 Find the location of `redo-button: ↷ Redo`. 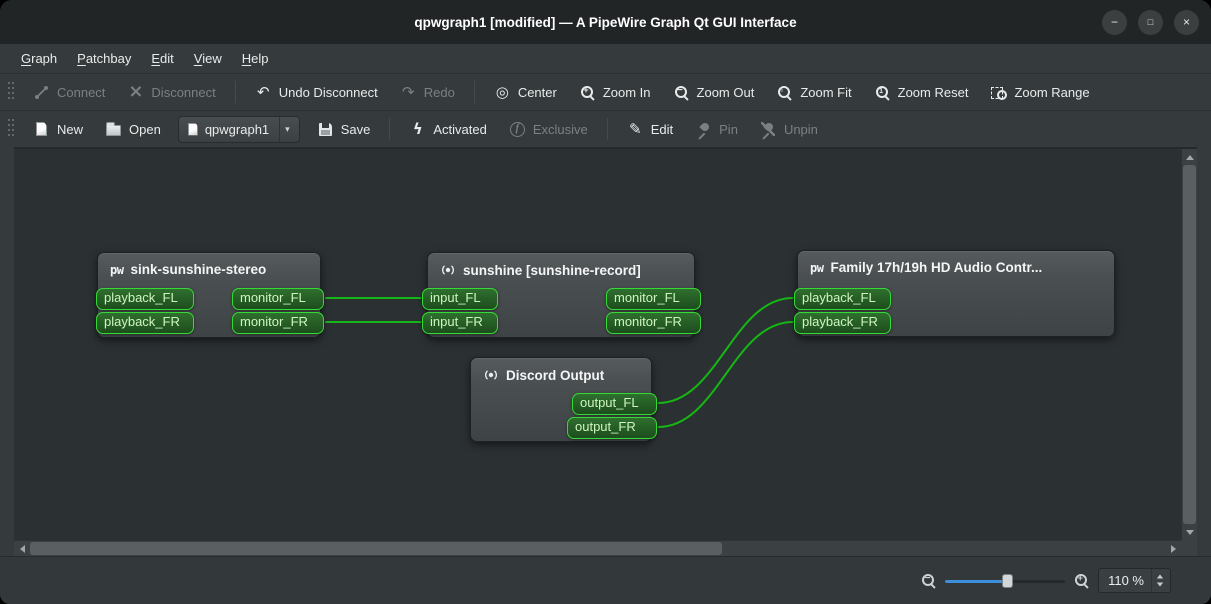

redo-button: ↷ Redo is located at coordinates (427, 92).